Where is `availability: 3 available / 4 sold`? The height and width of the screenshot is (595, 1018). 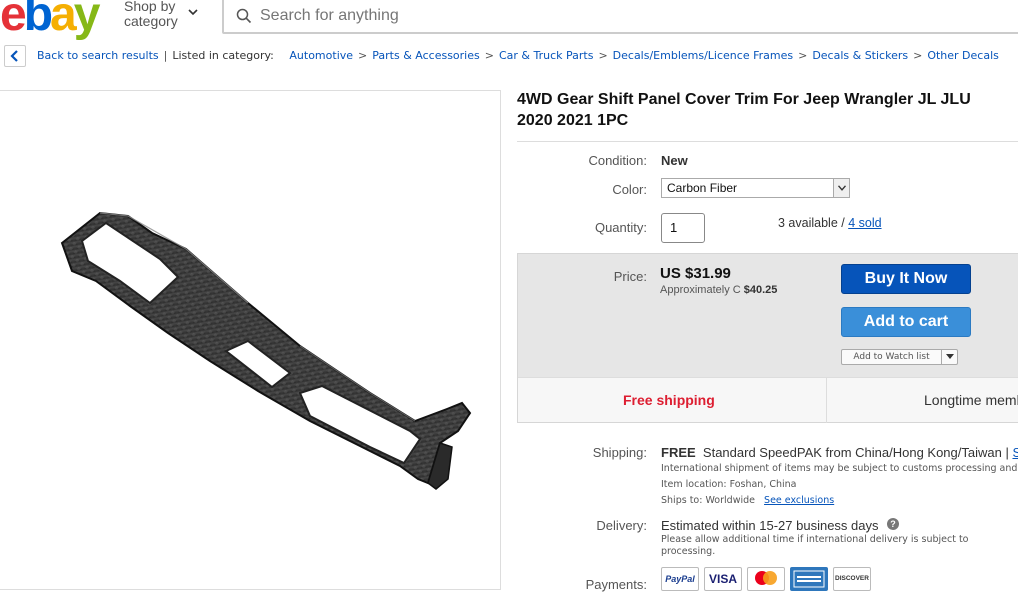 availability: 3 available / 4 sold is located at coordinates (830, 223).